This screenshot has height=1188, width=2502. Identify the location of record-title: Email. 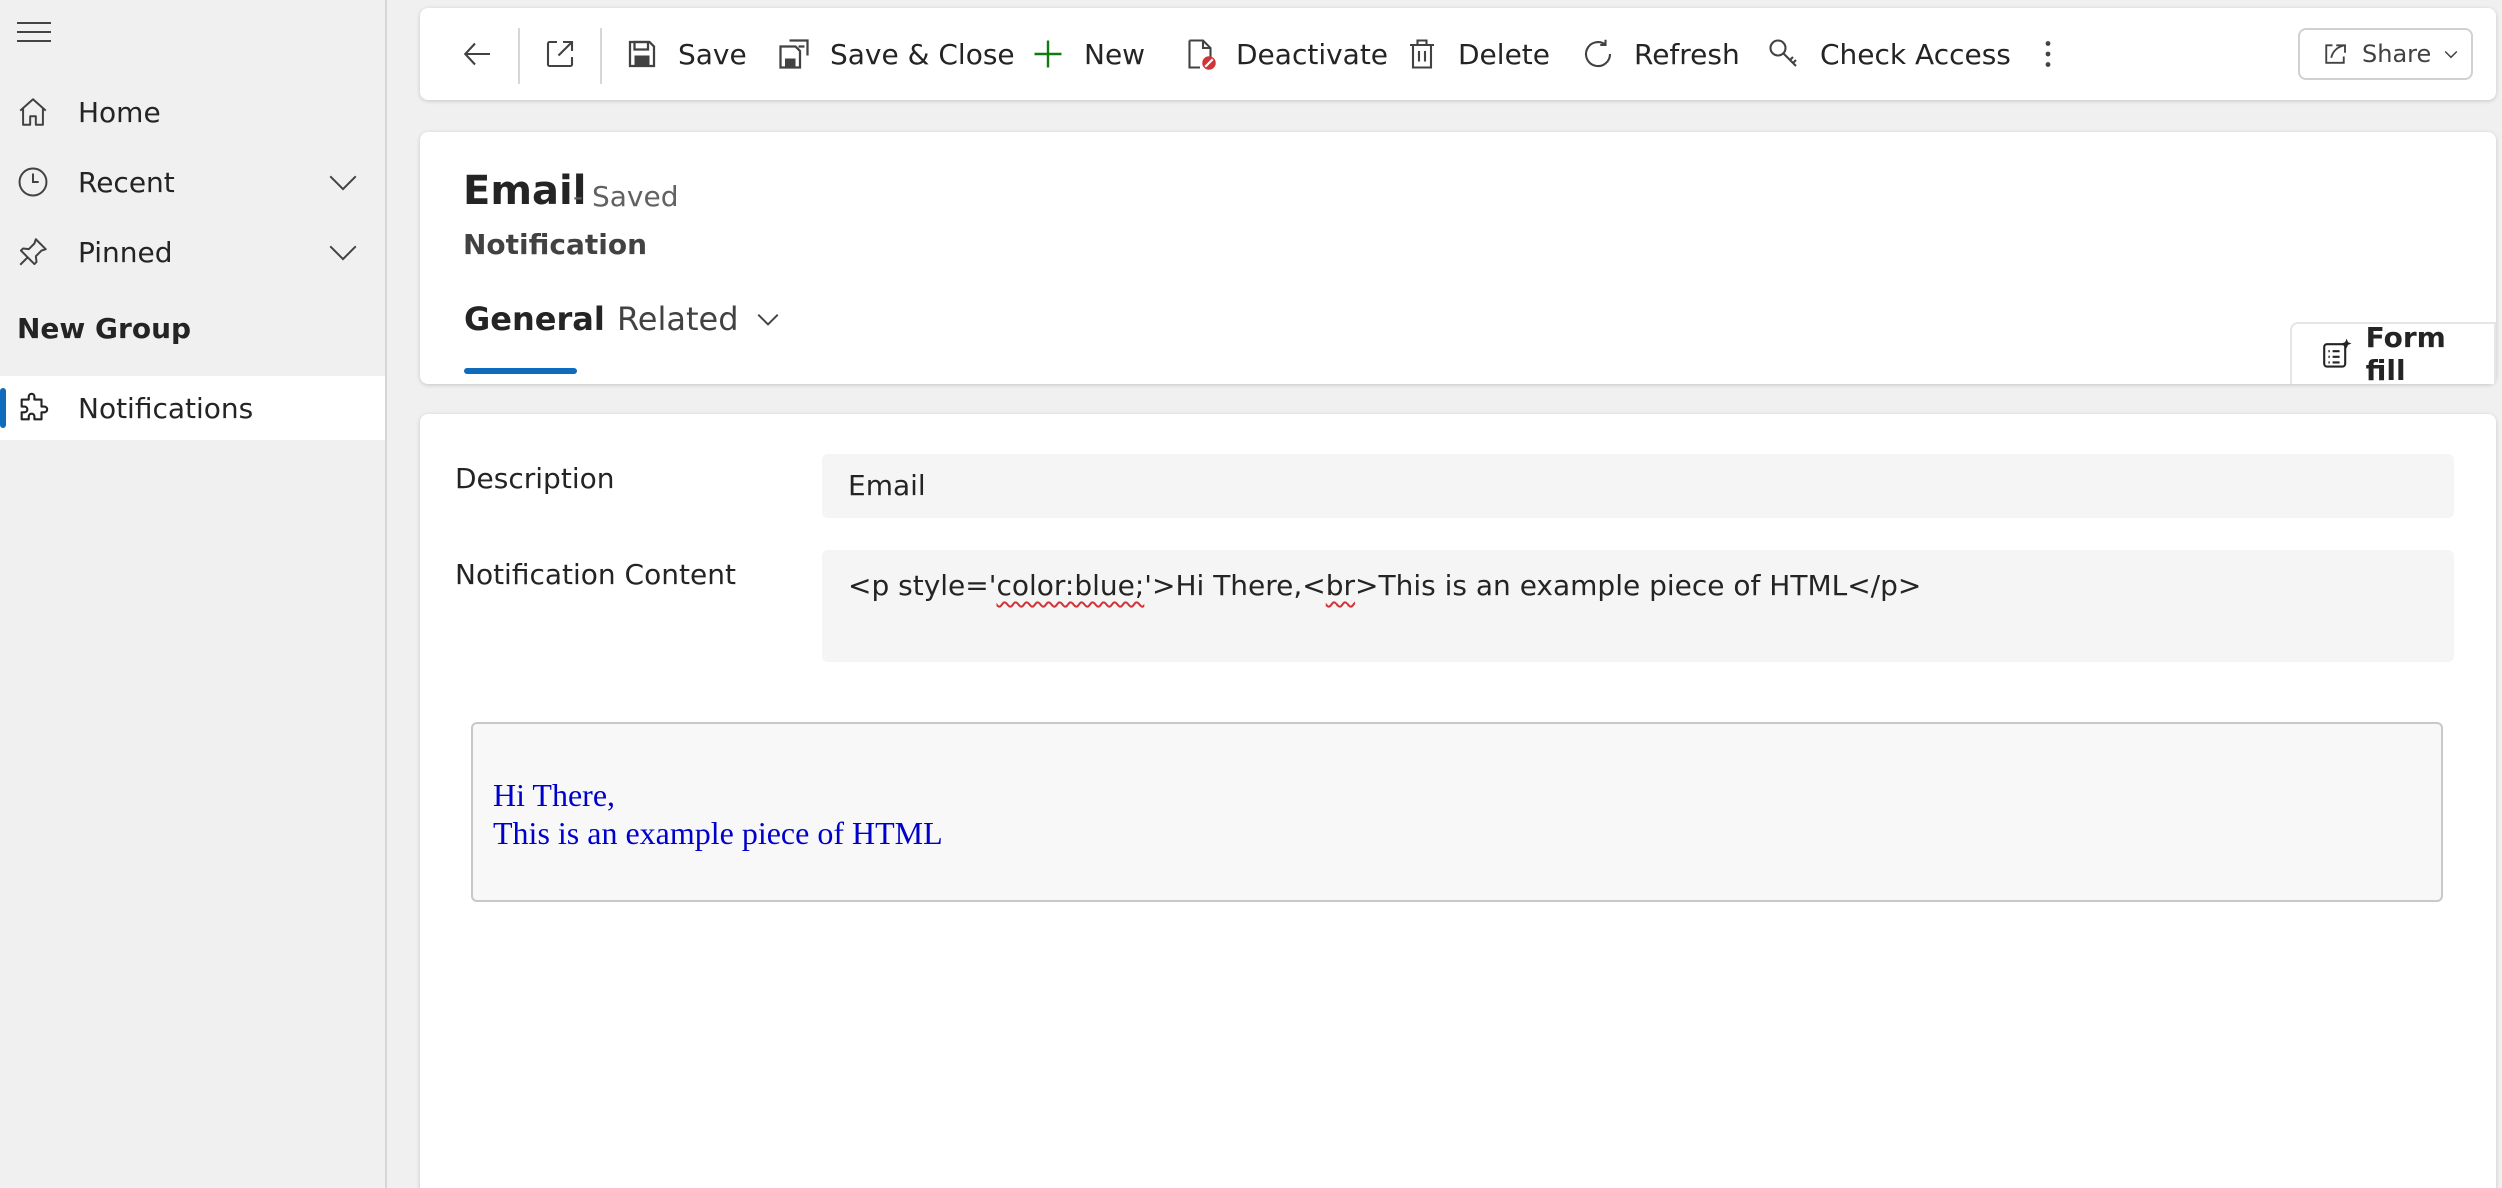
(525, 191).